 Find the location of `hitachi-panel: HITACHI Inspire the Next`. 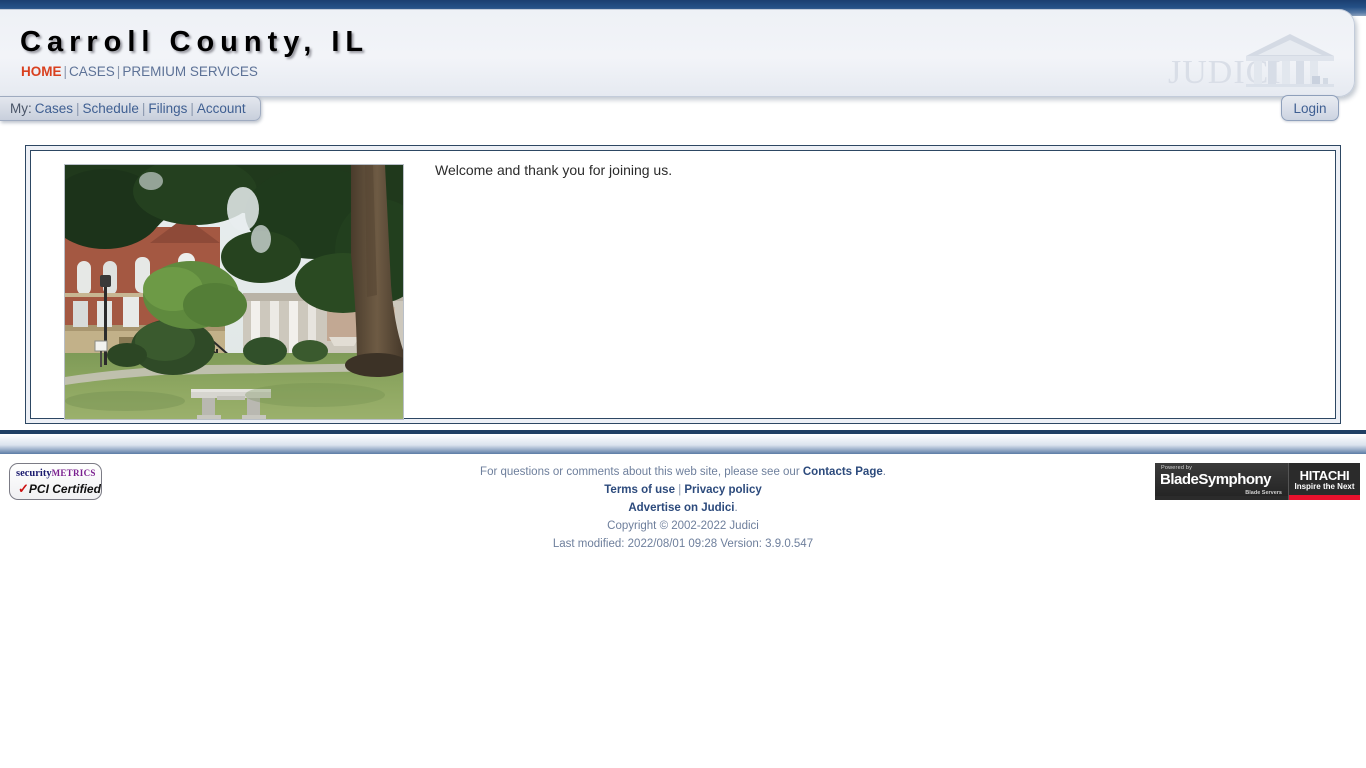

hitachi-panel: HITACHI Inspire the Next is located at coordinates (1324, 481).